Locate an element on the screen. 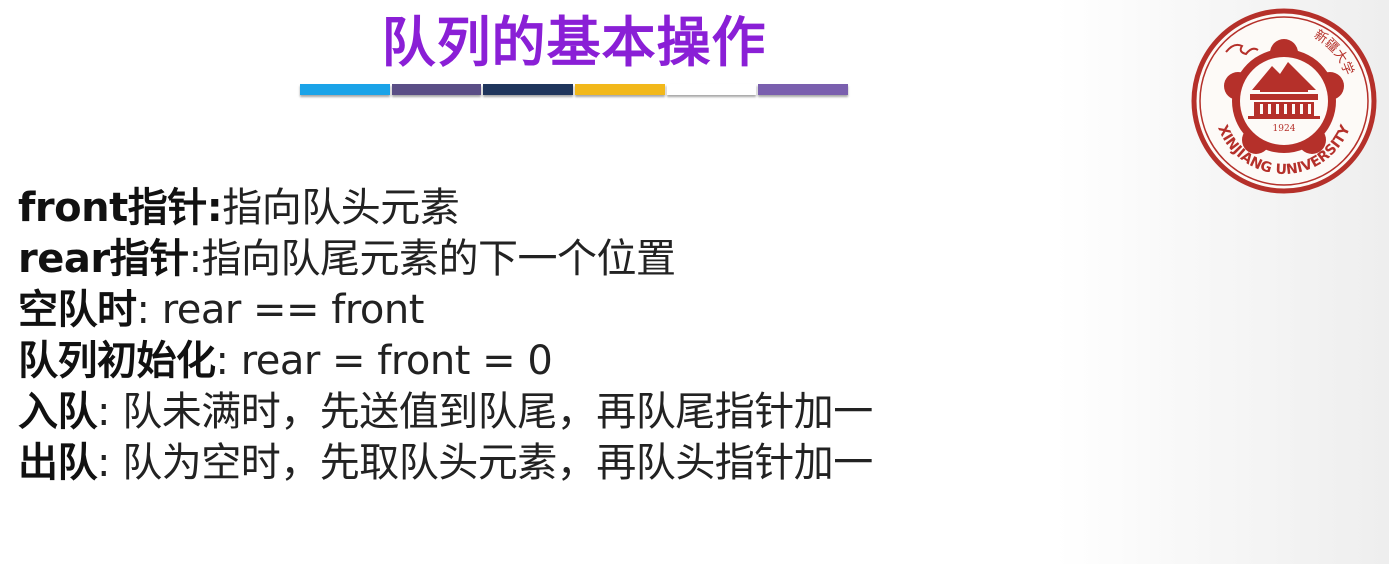 Image resolution: width=1389 pixels, height=564 pixels. content-line-front-pointer: front指针:指向队头元素 is located at coordinates (558, 208).